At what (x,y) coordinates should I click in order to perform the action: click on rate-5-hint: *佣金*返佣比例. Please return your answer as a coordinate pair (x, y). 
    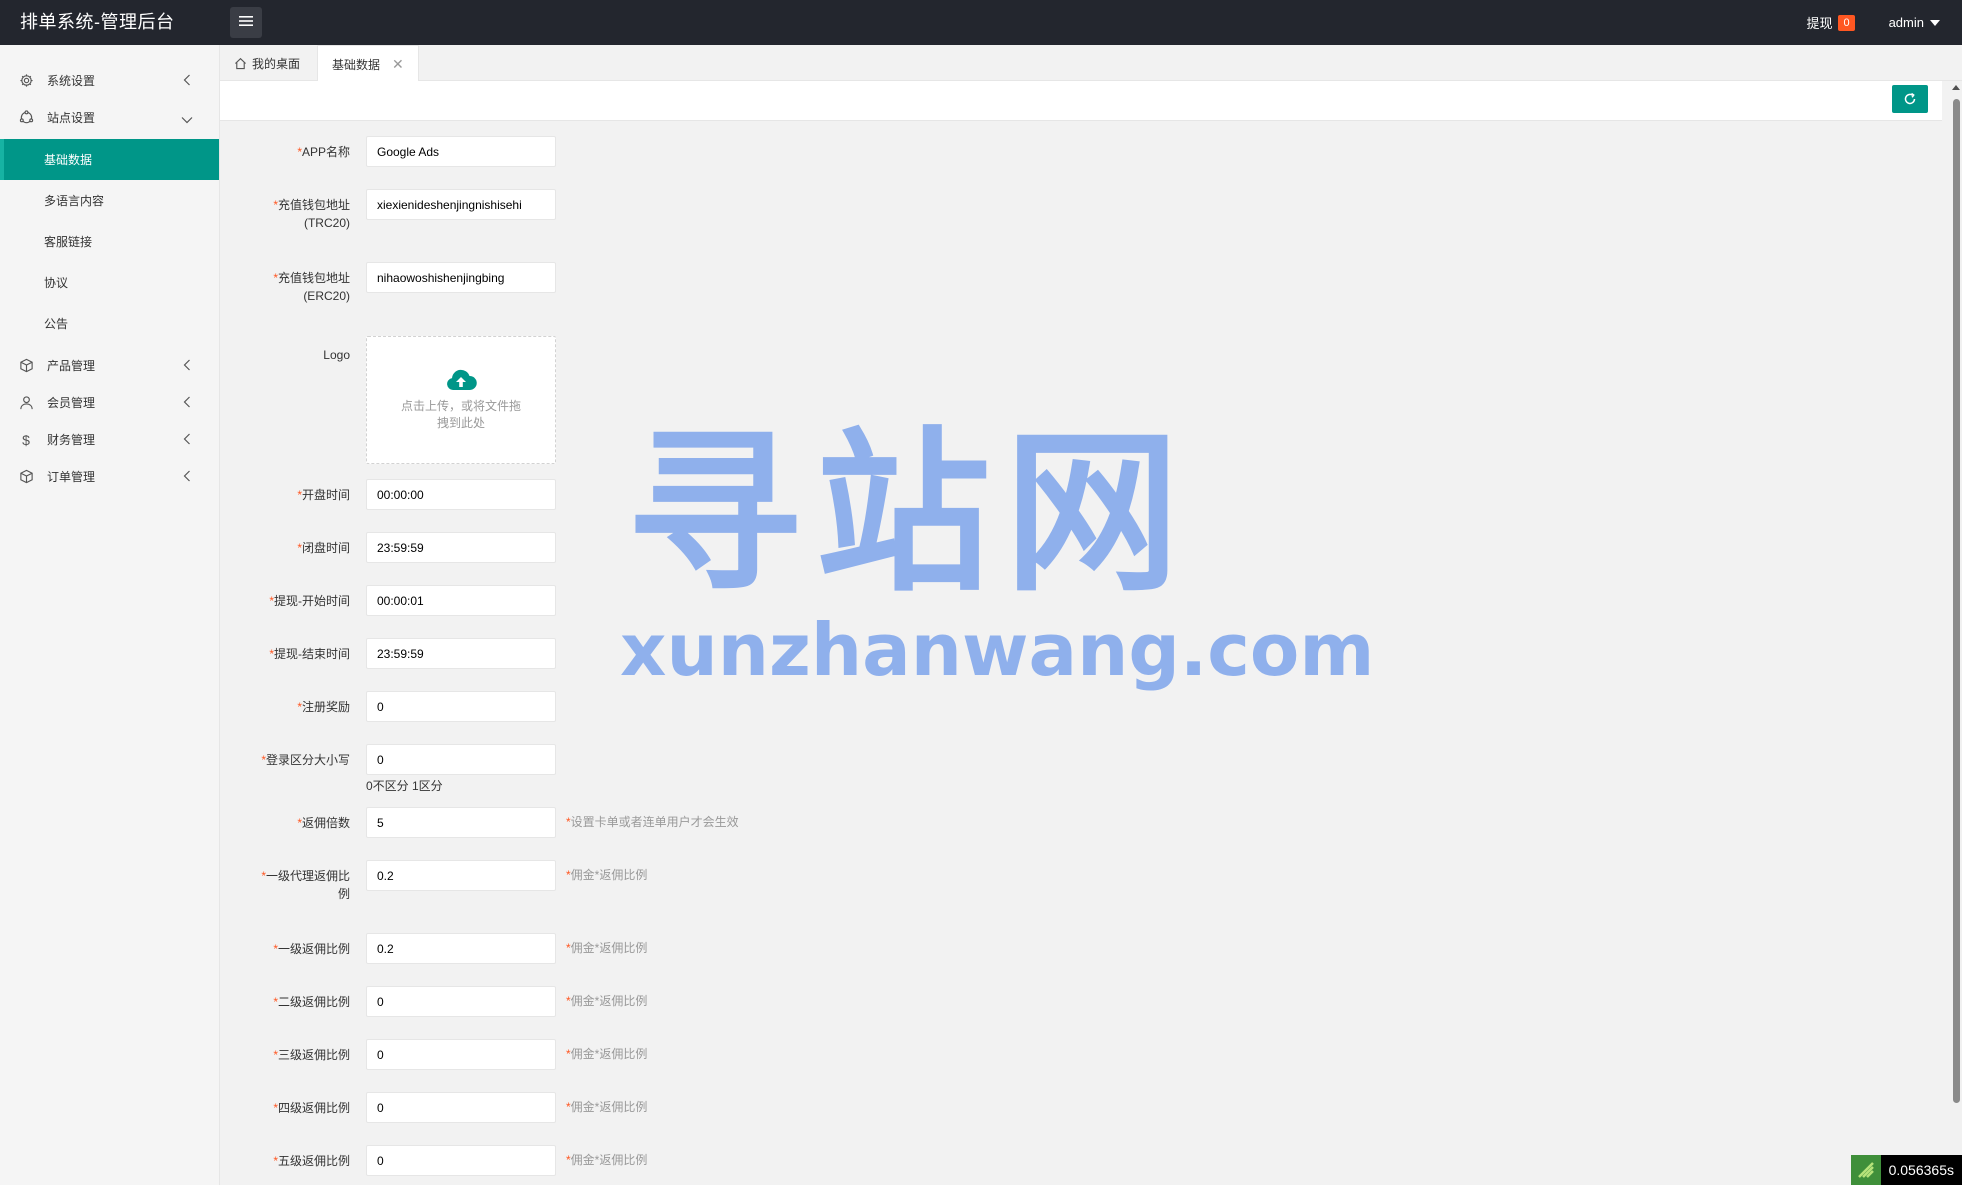
    Looking at the image, I should click on (607, 1160).